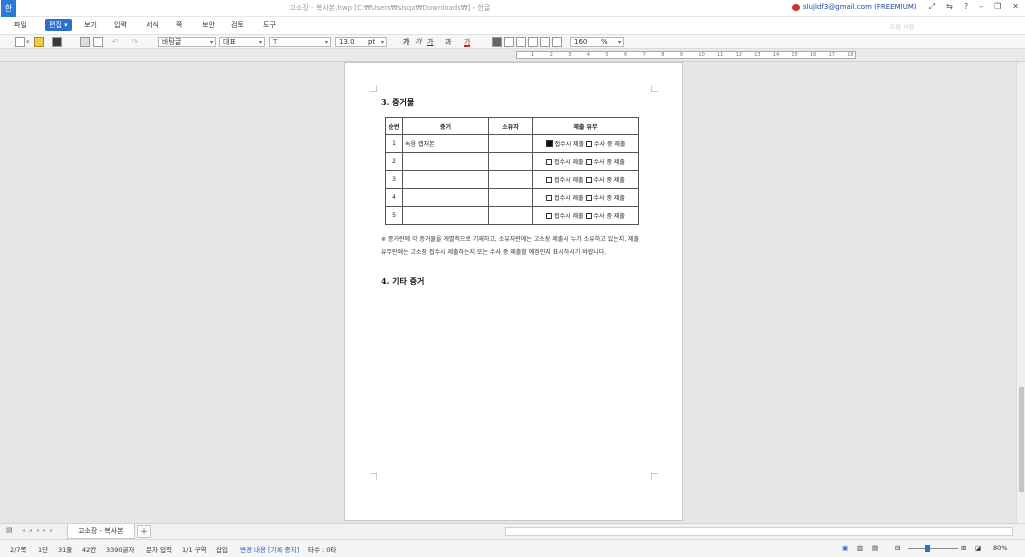 Image resolution: width=1025 pixels, height=557 pixels. Describe the element at coordinates (115, 42) in the screenshot. I see `undo-icon: ↶` at that location.